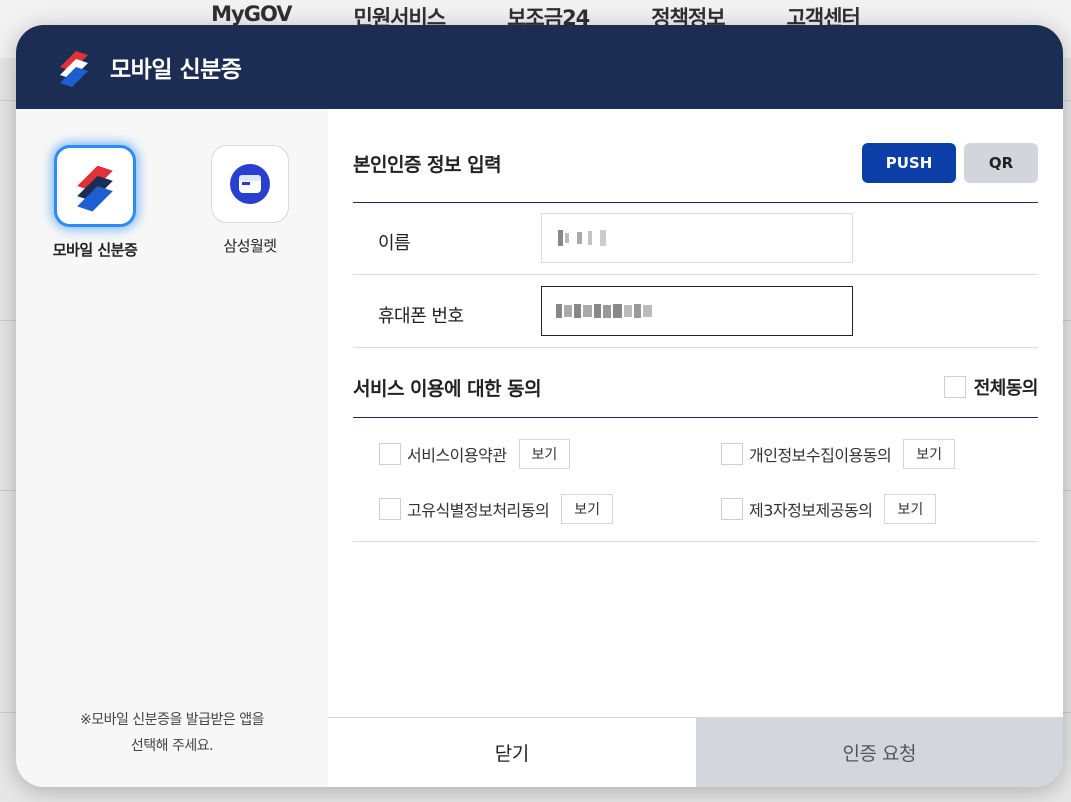 This screenshot has height=802, width=1071. What do you see at coordinates (176, 70) in the screenshot?
I see `modal-title: 모바일 신분증` at bounding box center [176, 70].